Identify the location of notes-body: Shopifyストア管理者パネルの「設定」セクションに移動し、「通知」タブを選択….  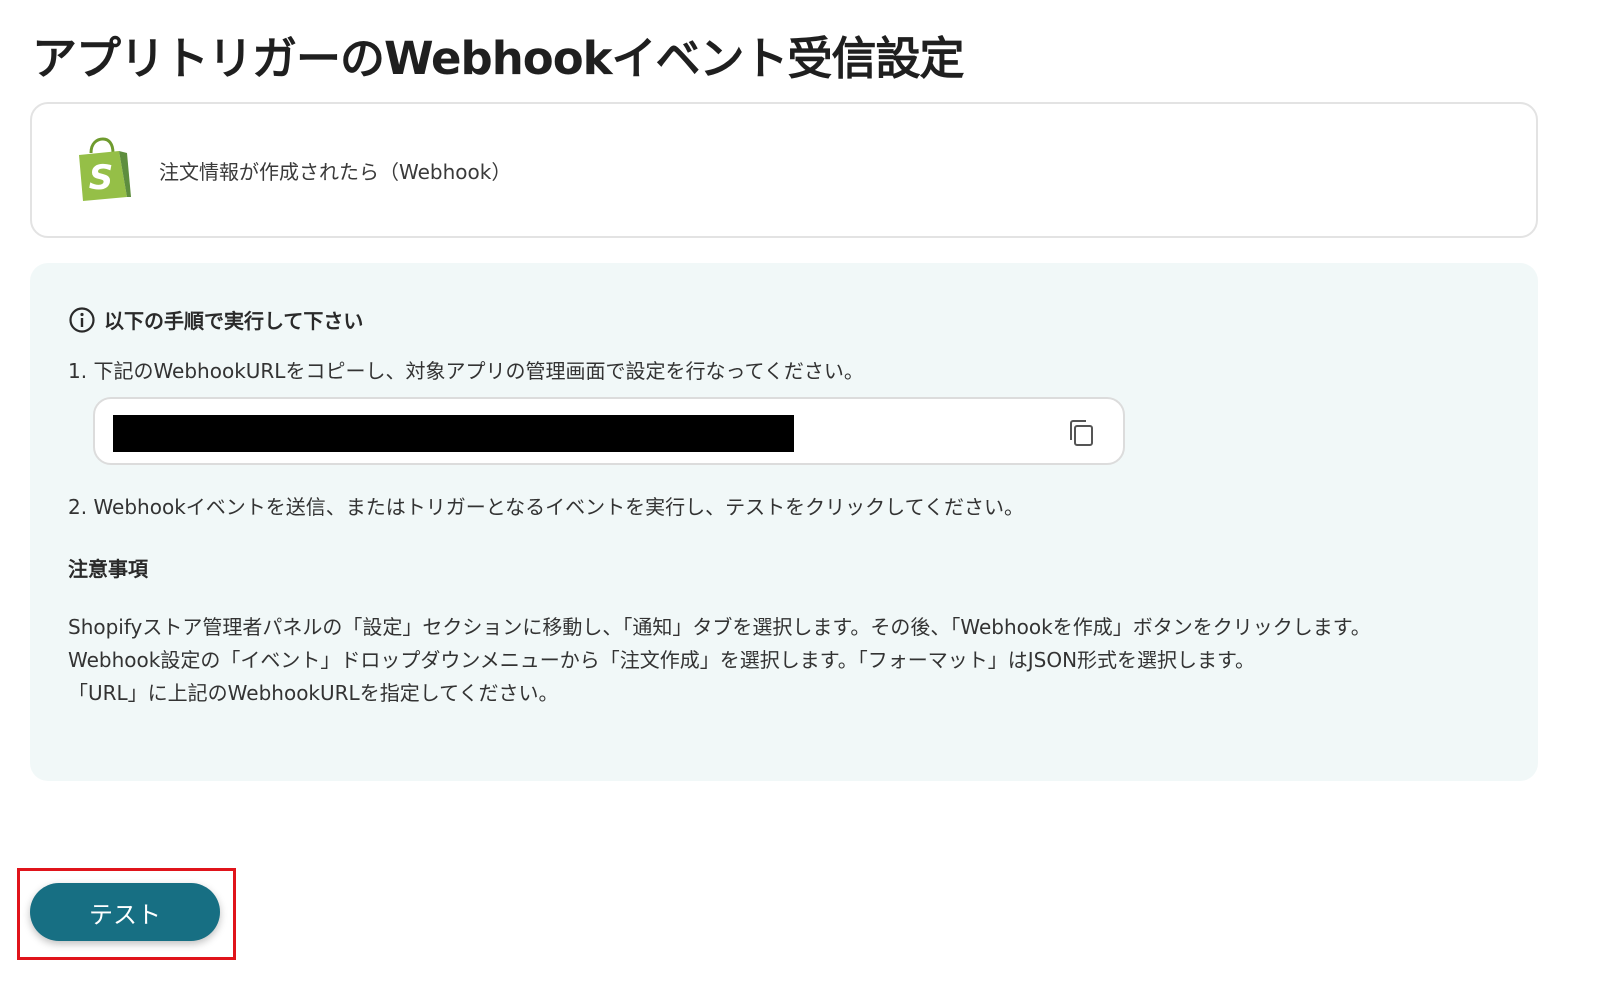
(783, 660).